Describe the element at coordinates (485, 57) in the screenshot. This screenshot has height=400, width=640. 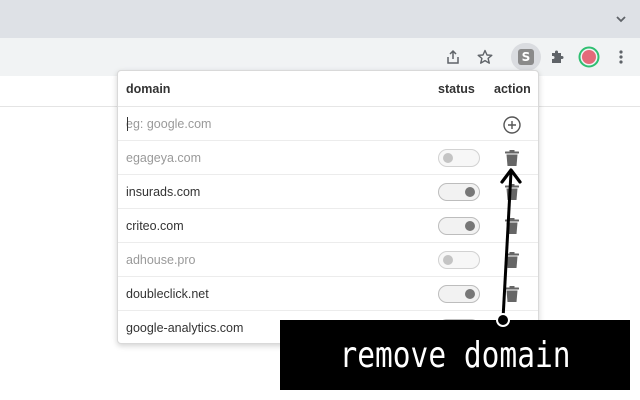
I see `star-icon` at that location.